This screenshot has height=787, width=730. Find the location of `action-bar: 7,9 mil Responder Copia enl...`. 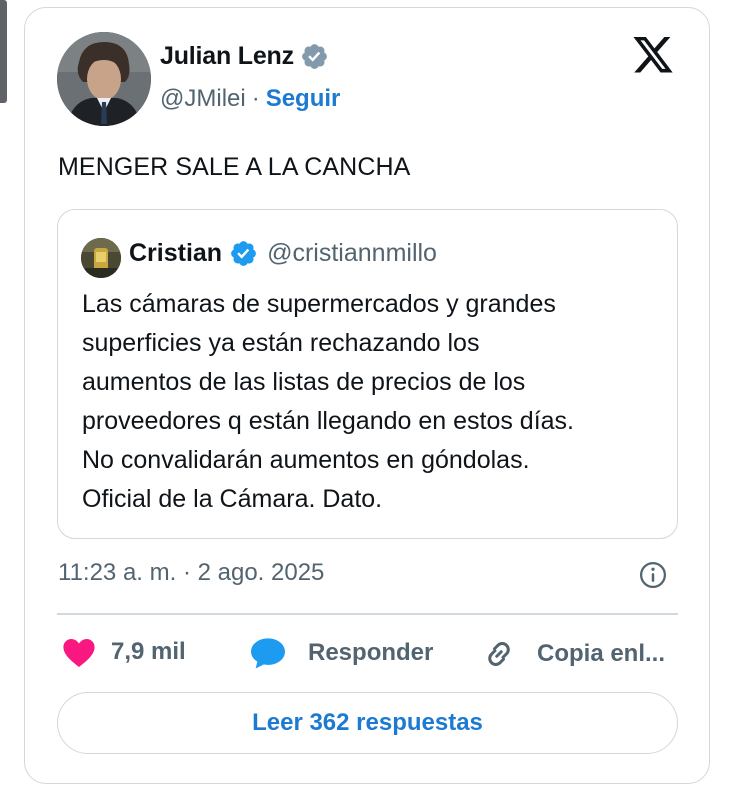

action-bar: 7,9 mil Responder Copia enl... is located at coordinates (368, 656).